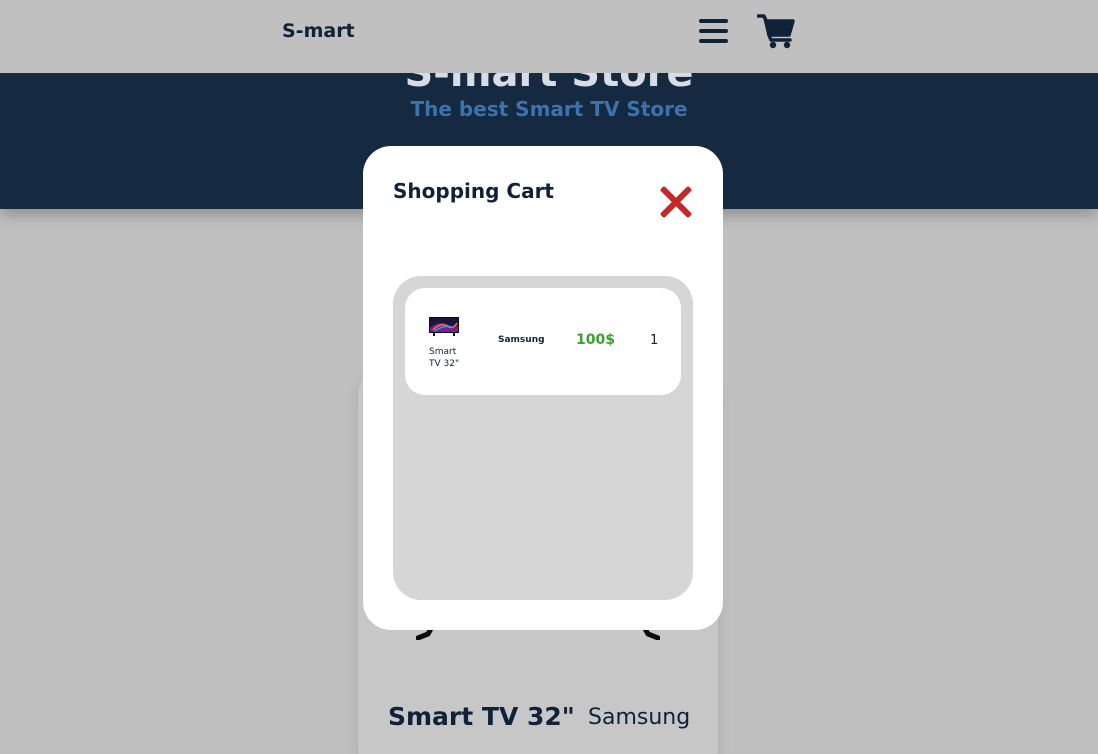 The image size is (1098, 754). What do you see at coordinates (676, 202) in the screenshot?
I see `close-icon` at bounding box center [676, 202].